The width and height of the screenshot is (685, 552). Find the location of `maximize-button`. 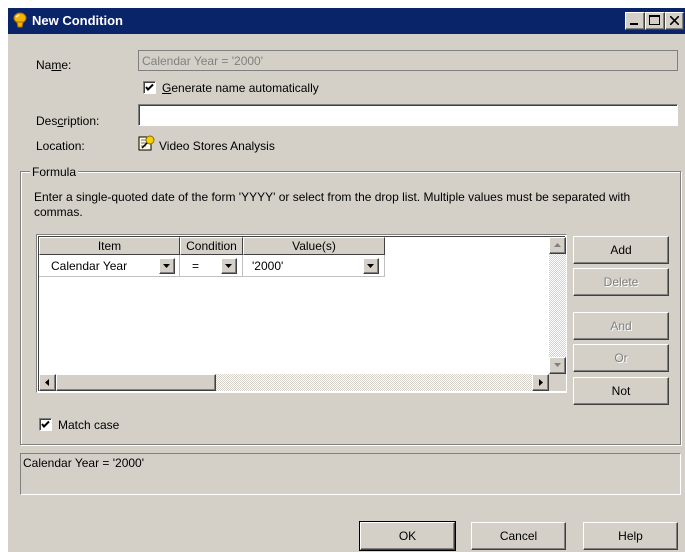

maximize-button is located at coordinates (655, 21).